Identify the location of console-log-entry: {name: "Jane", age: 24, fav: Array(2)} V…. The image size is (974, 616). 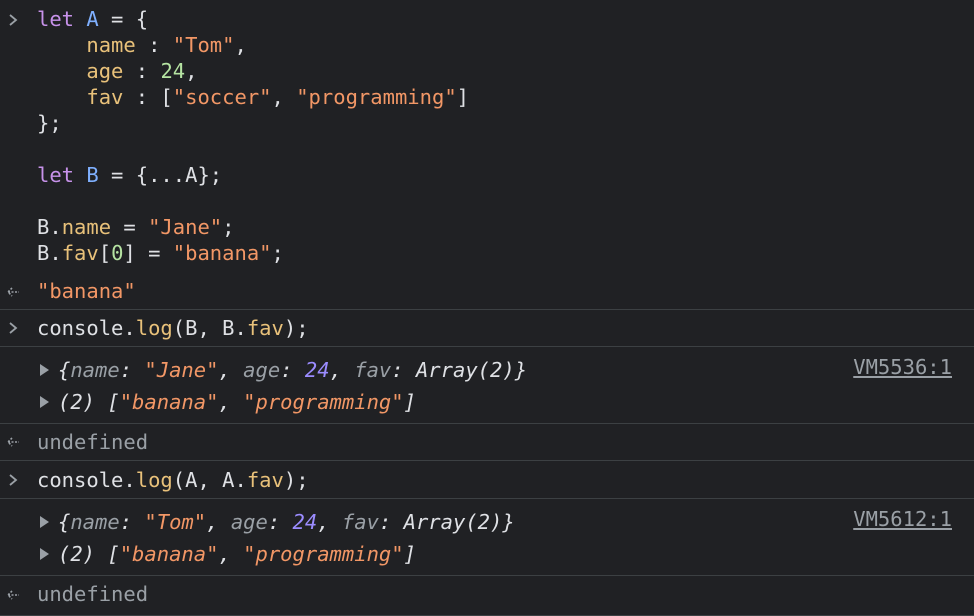
(487, 385).